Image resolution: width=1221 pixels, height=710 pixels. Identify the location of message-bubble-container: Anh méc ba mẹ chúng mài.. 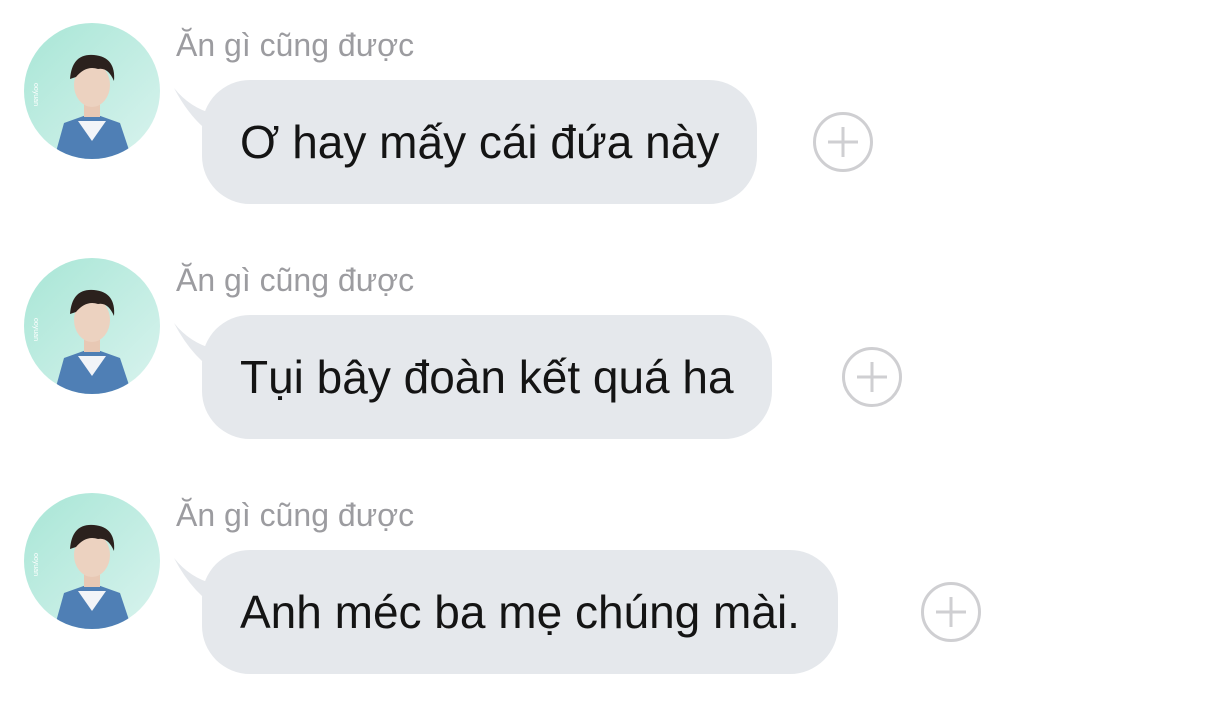
(505, 612).